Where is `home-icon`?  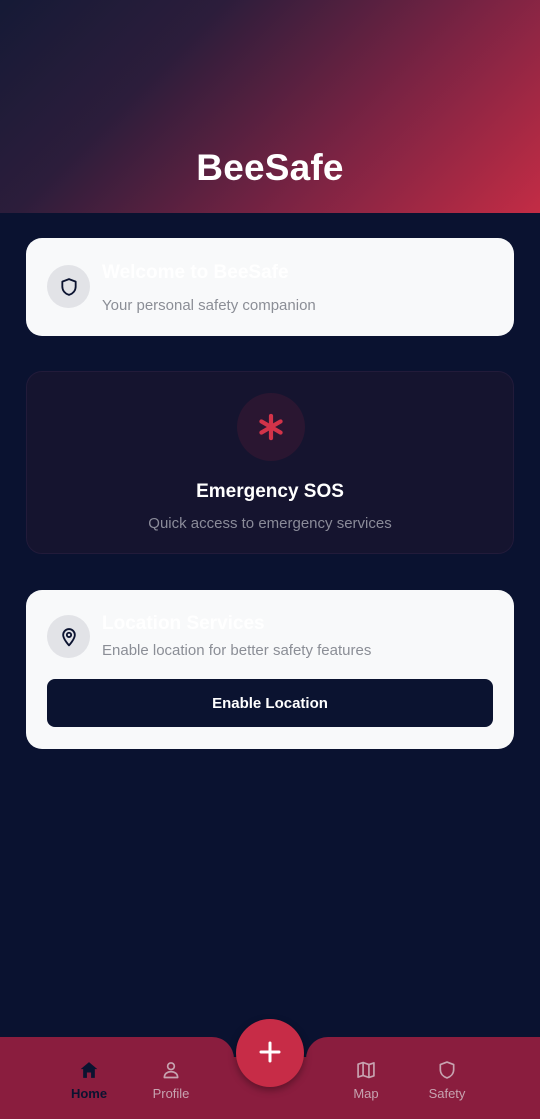 home-icon is located at coordinates (89, 1070).